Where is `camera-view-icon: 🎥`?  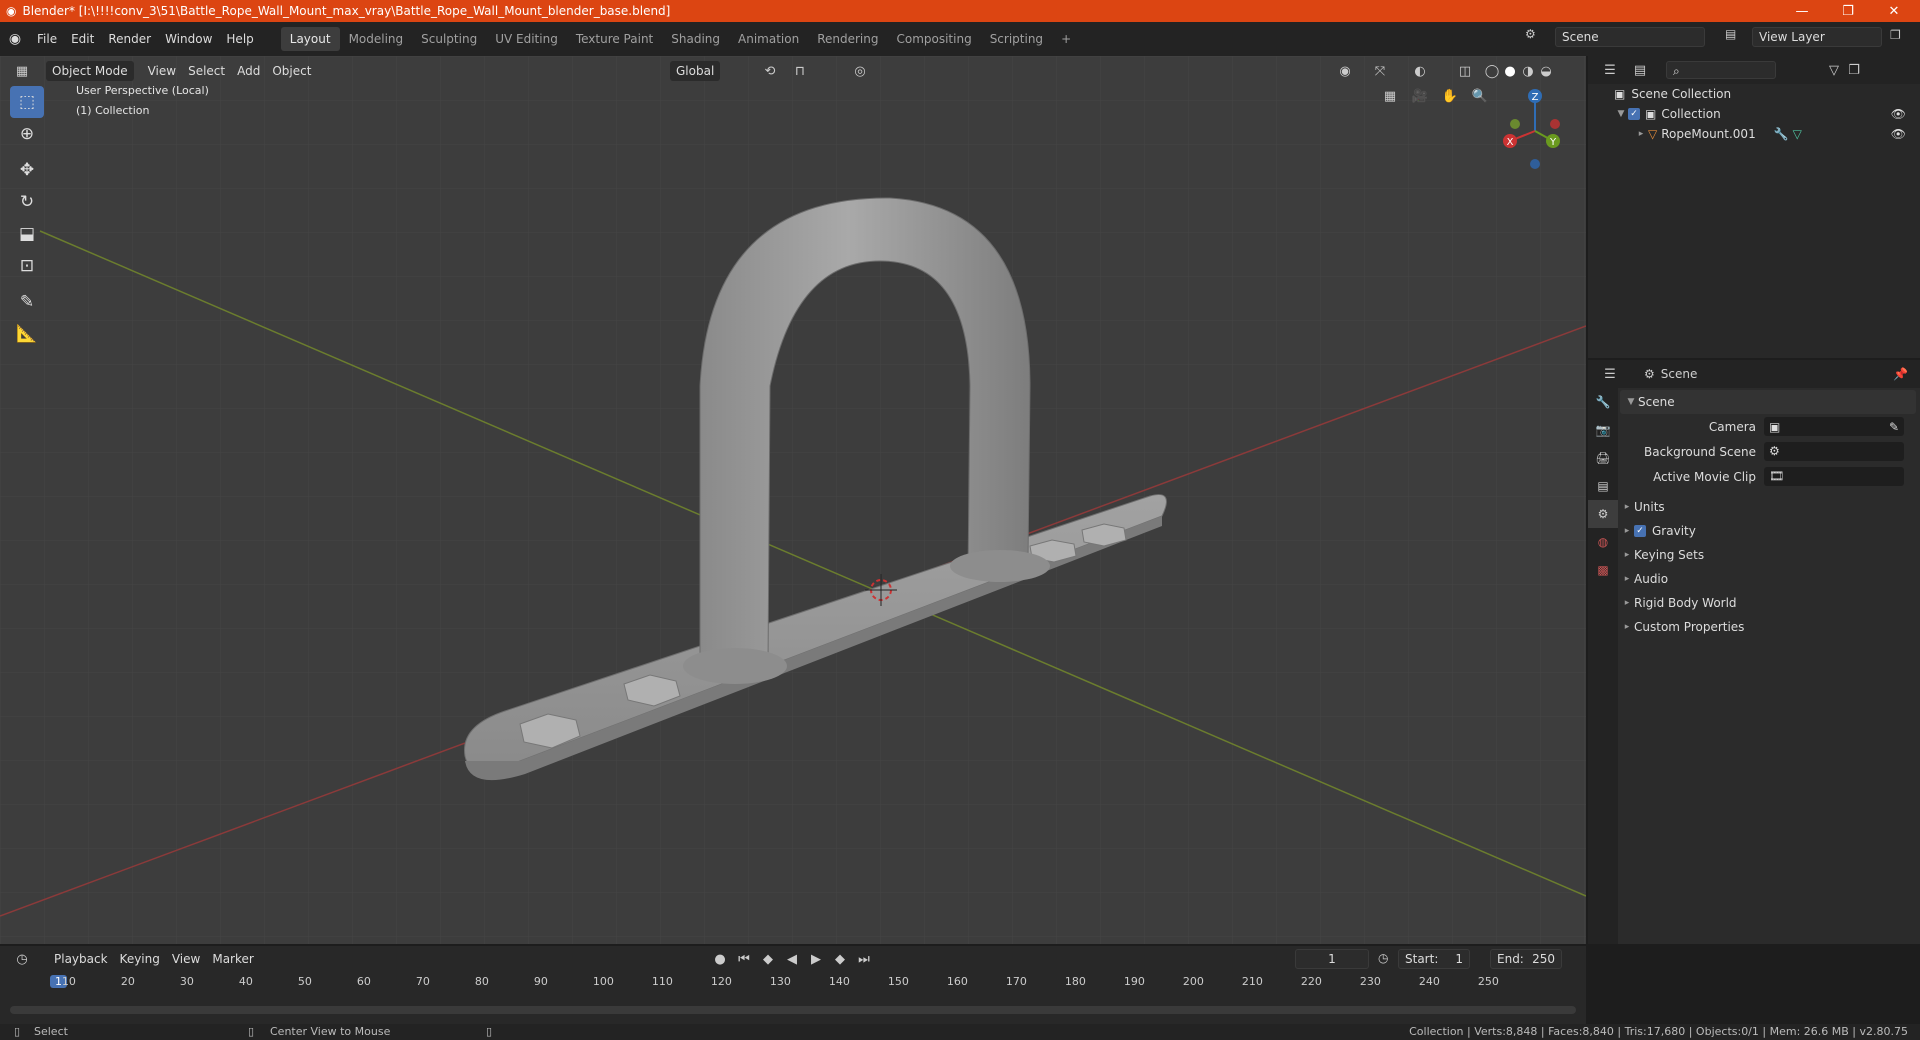
camera-view-icon: 🎥 is located at coordinates (1420, 96).